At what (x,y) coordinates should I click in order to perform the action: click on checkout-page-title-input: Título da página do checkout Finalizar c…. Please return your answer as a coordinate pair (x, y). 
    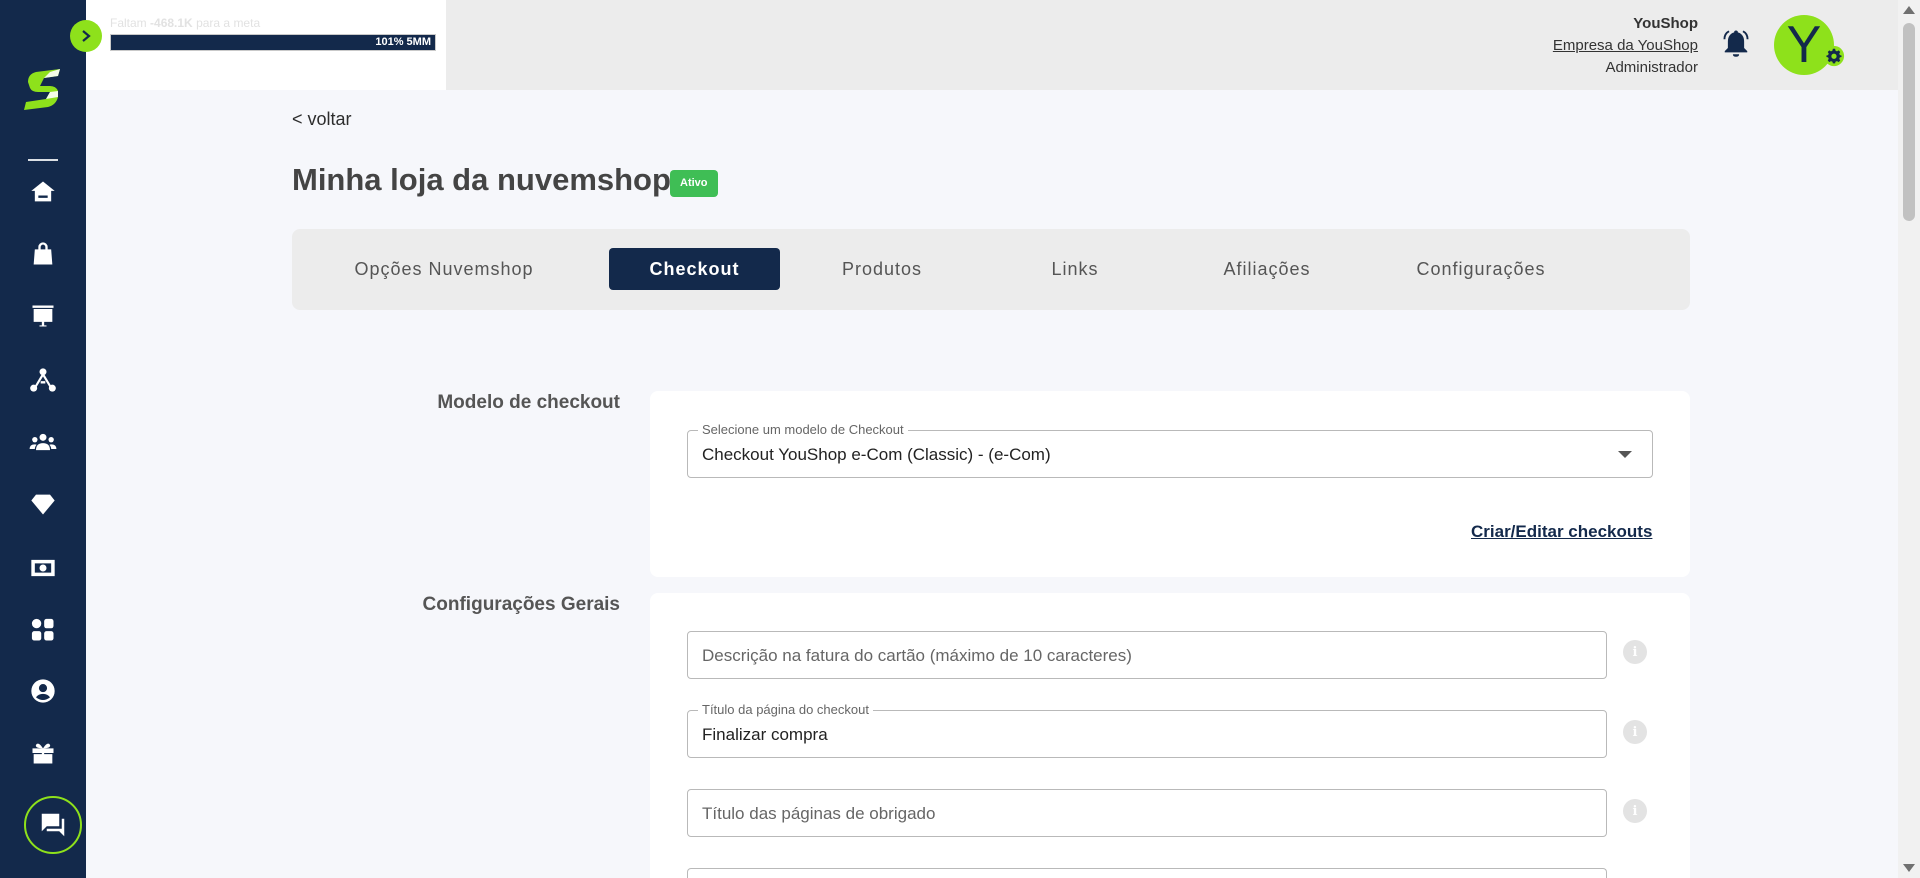
    Looking at the image, I should click on (1147, 730).